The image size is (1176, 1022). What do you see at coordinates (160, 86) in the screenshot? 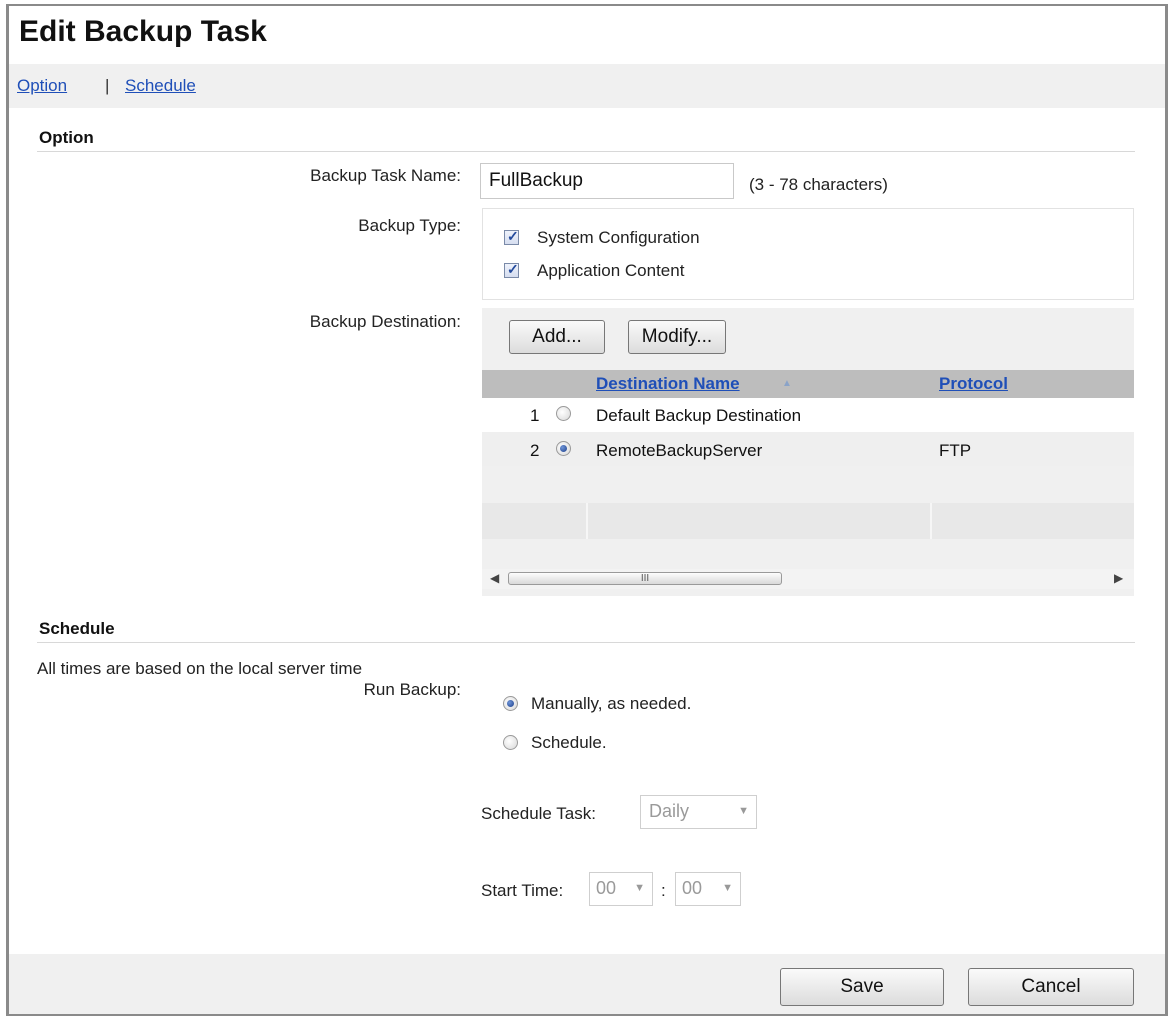
I see `nav-schedule-link: Schedule` at bounding box center [160, 86].